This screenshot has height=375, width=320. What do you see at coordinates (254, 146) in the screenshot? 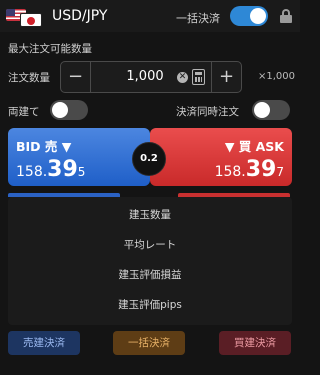
I see `ask-label: ▼ 買 ASK` at bounding box center [254, 146].